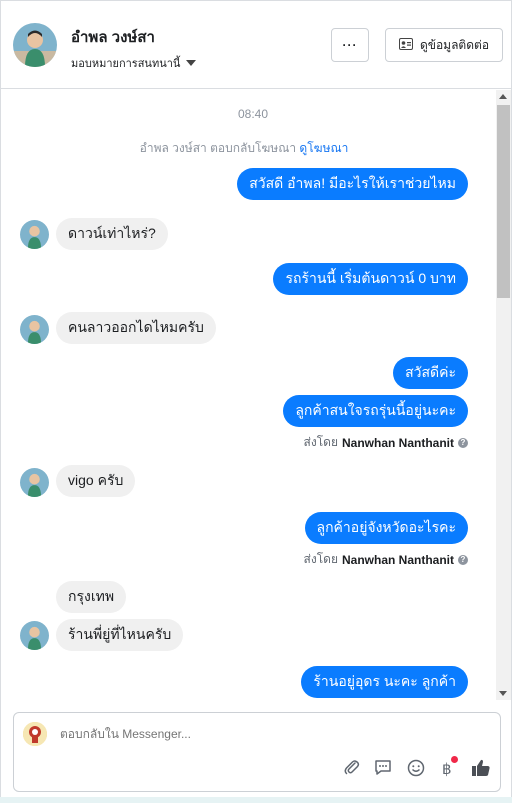 The width and height of the screenshot is (512, 803). I want to click on message-incoming: คนลาวออกไดไหมครับ, so click(136, 328).